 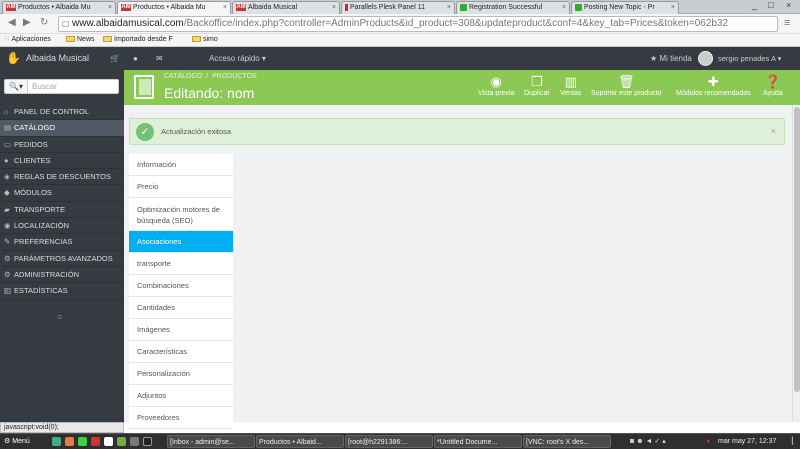 What do you see at coordinates (181, 308) in the screenshot?
I see `tab-quantities: Cantidades` at bounding box center [181, 308].